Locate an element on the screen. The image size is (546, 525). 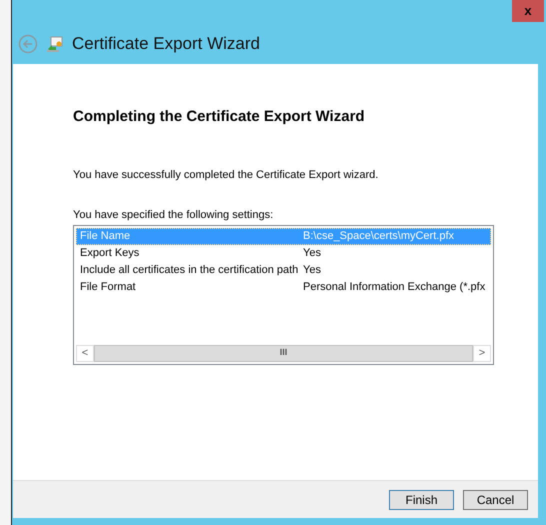
close-button: x is located at coordinates (528, 11).